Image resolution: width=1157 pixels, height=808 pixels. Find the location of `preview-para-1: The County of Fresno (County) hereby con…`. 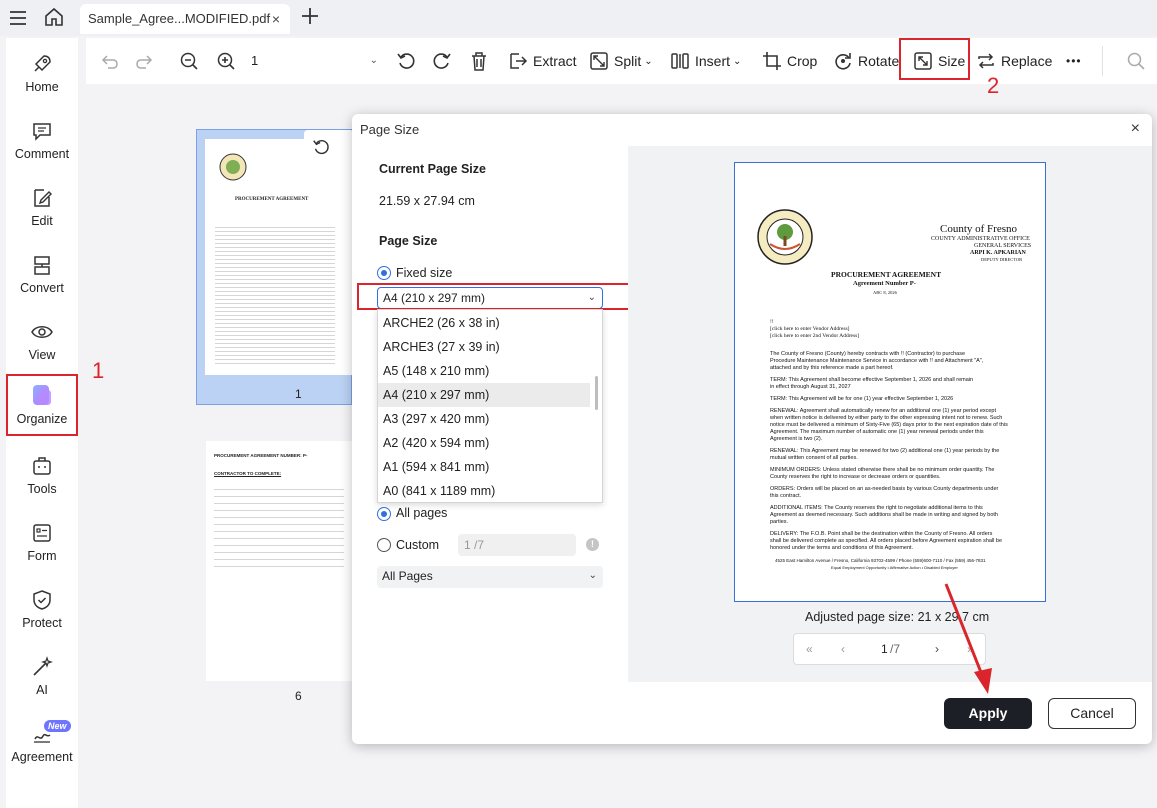

preview-para-1: The County of Fresno (County) hereby con… is located at coordinates (868, 354).